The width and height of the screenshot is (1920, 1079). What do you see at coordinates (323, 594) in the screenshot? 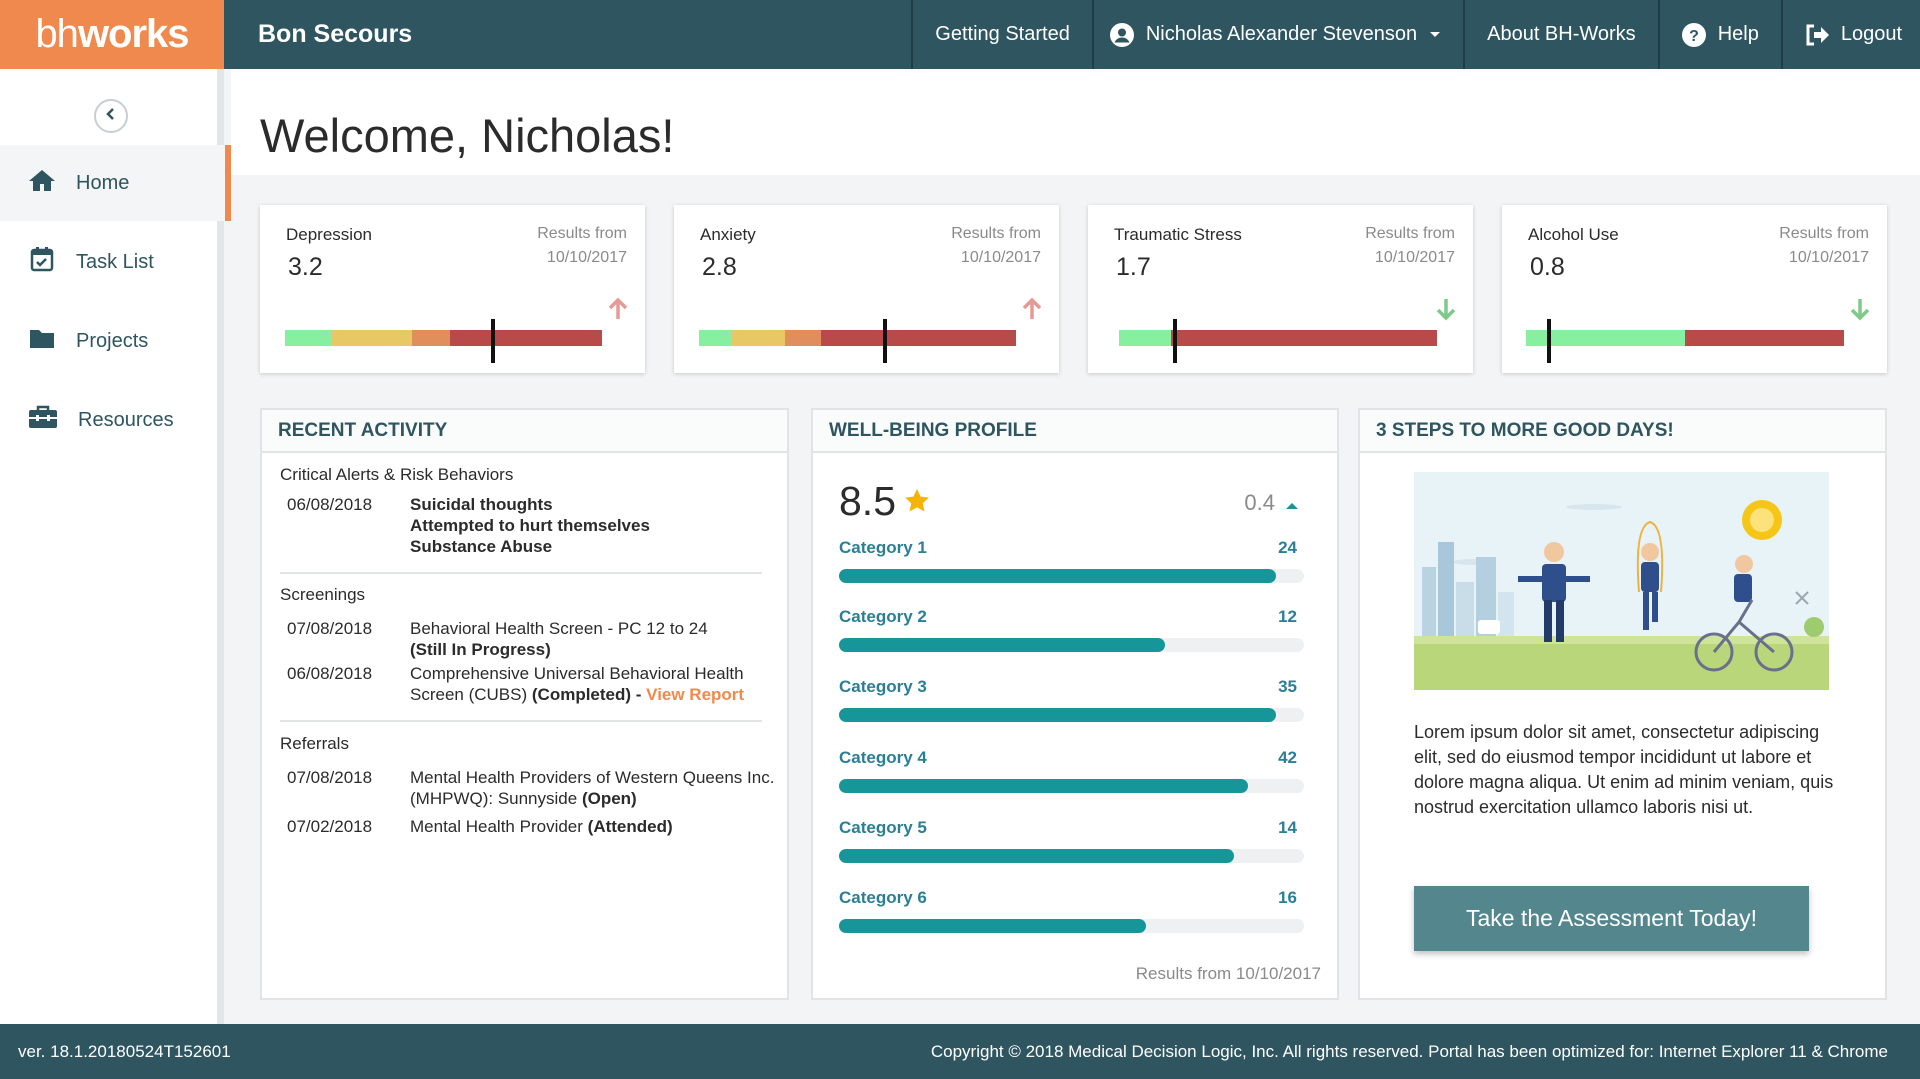
I see `screenings-heading: Screenings` at bounding box center [323, 594].